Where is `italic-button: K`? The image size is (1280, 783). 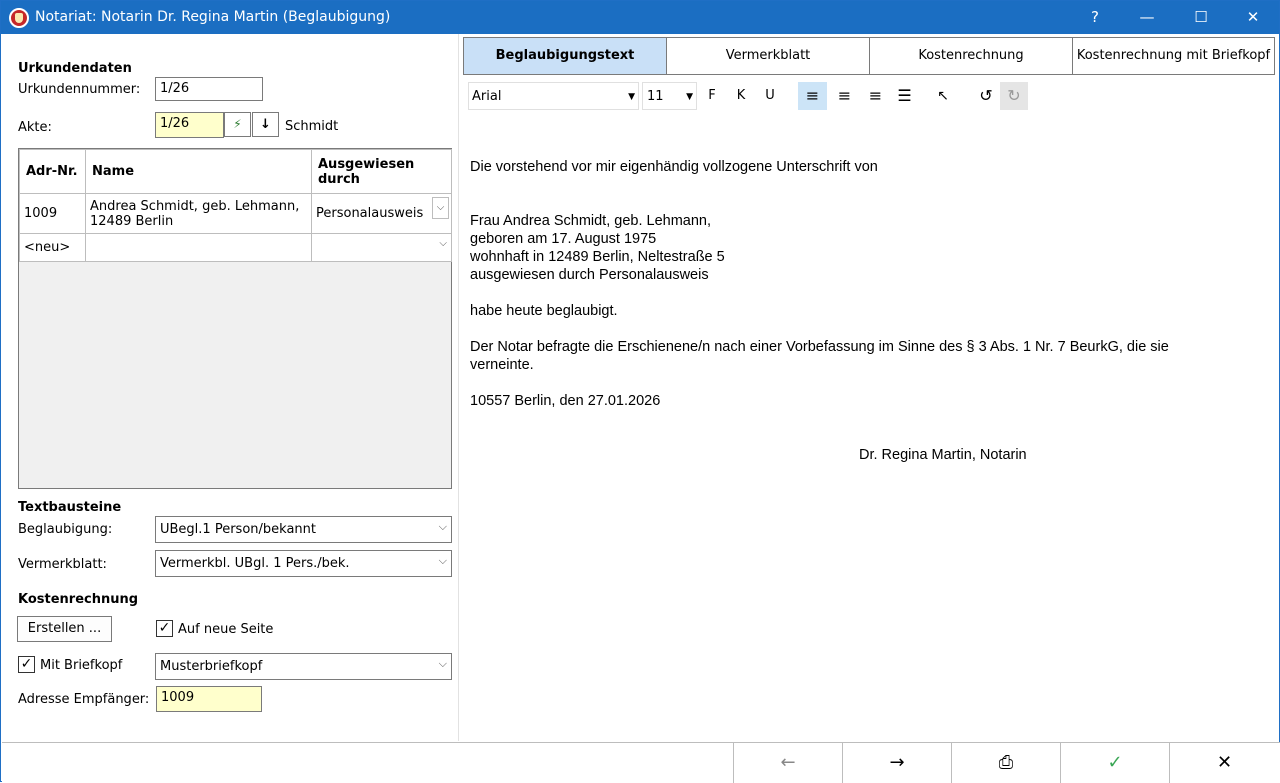 italic-button: K is located at coordinates (741, 96).